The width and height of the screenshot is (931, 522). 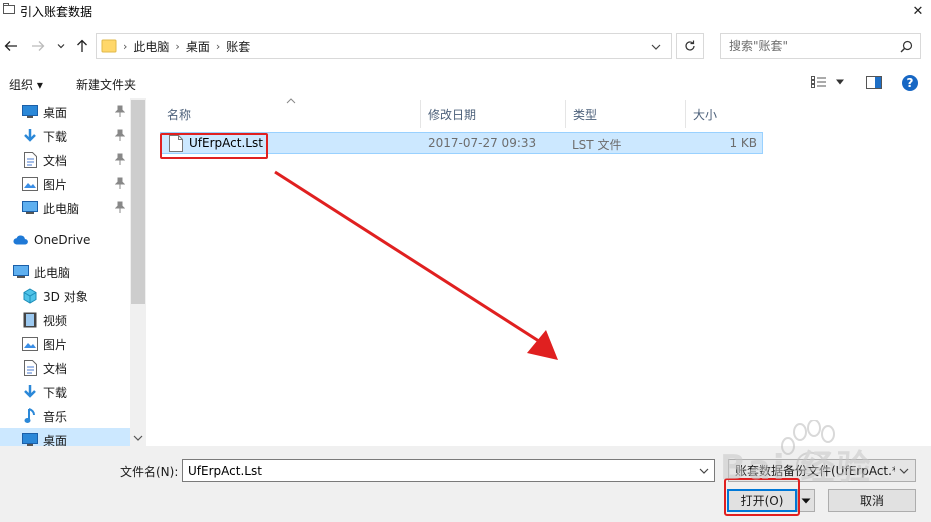 What do you see at coordinates (138, 202) in the screenshot?
I see `nav-scrollbar-thumb` at bounding box center [138, 202].